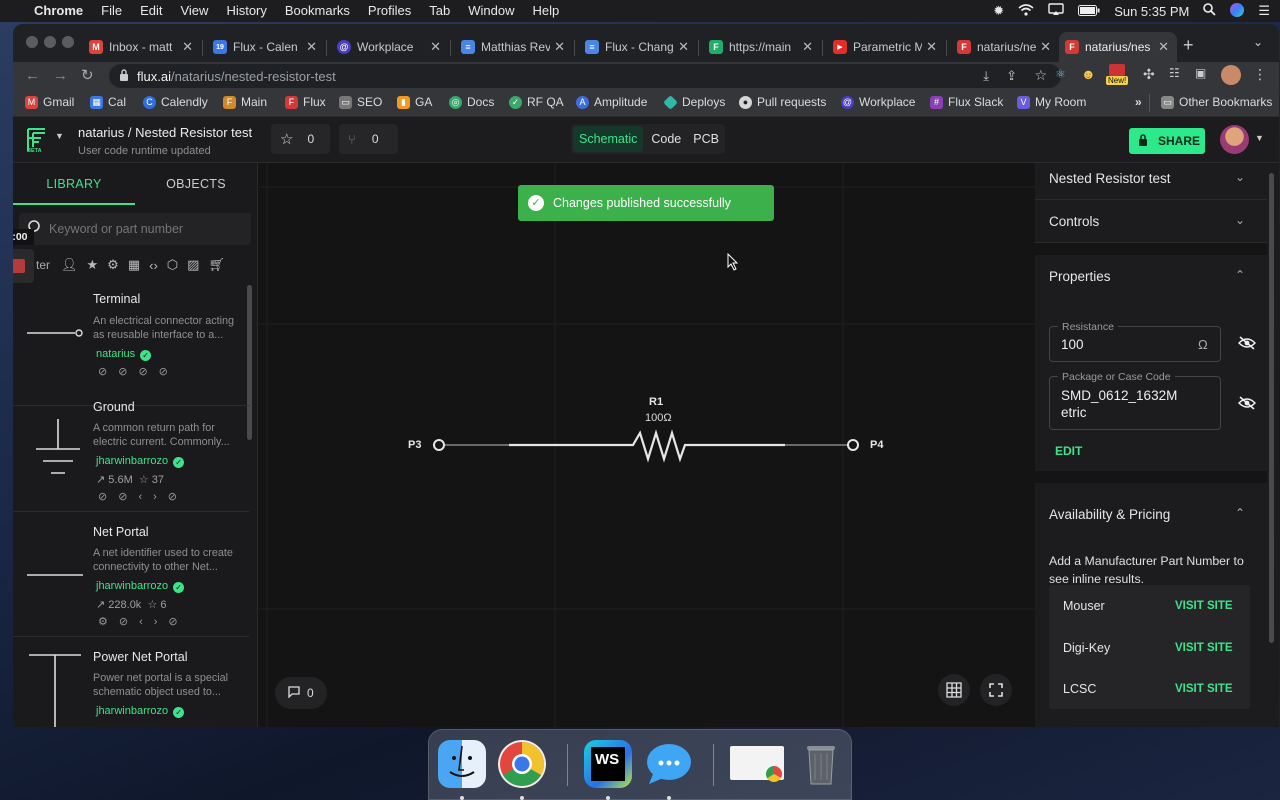 The width and height of the screenshot is (1280, 800). Describe the element at coordinates (1204, 606) in the screenshot. I see `visit-site-mouser: VISIT SITE` at that location.